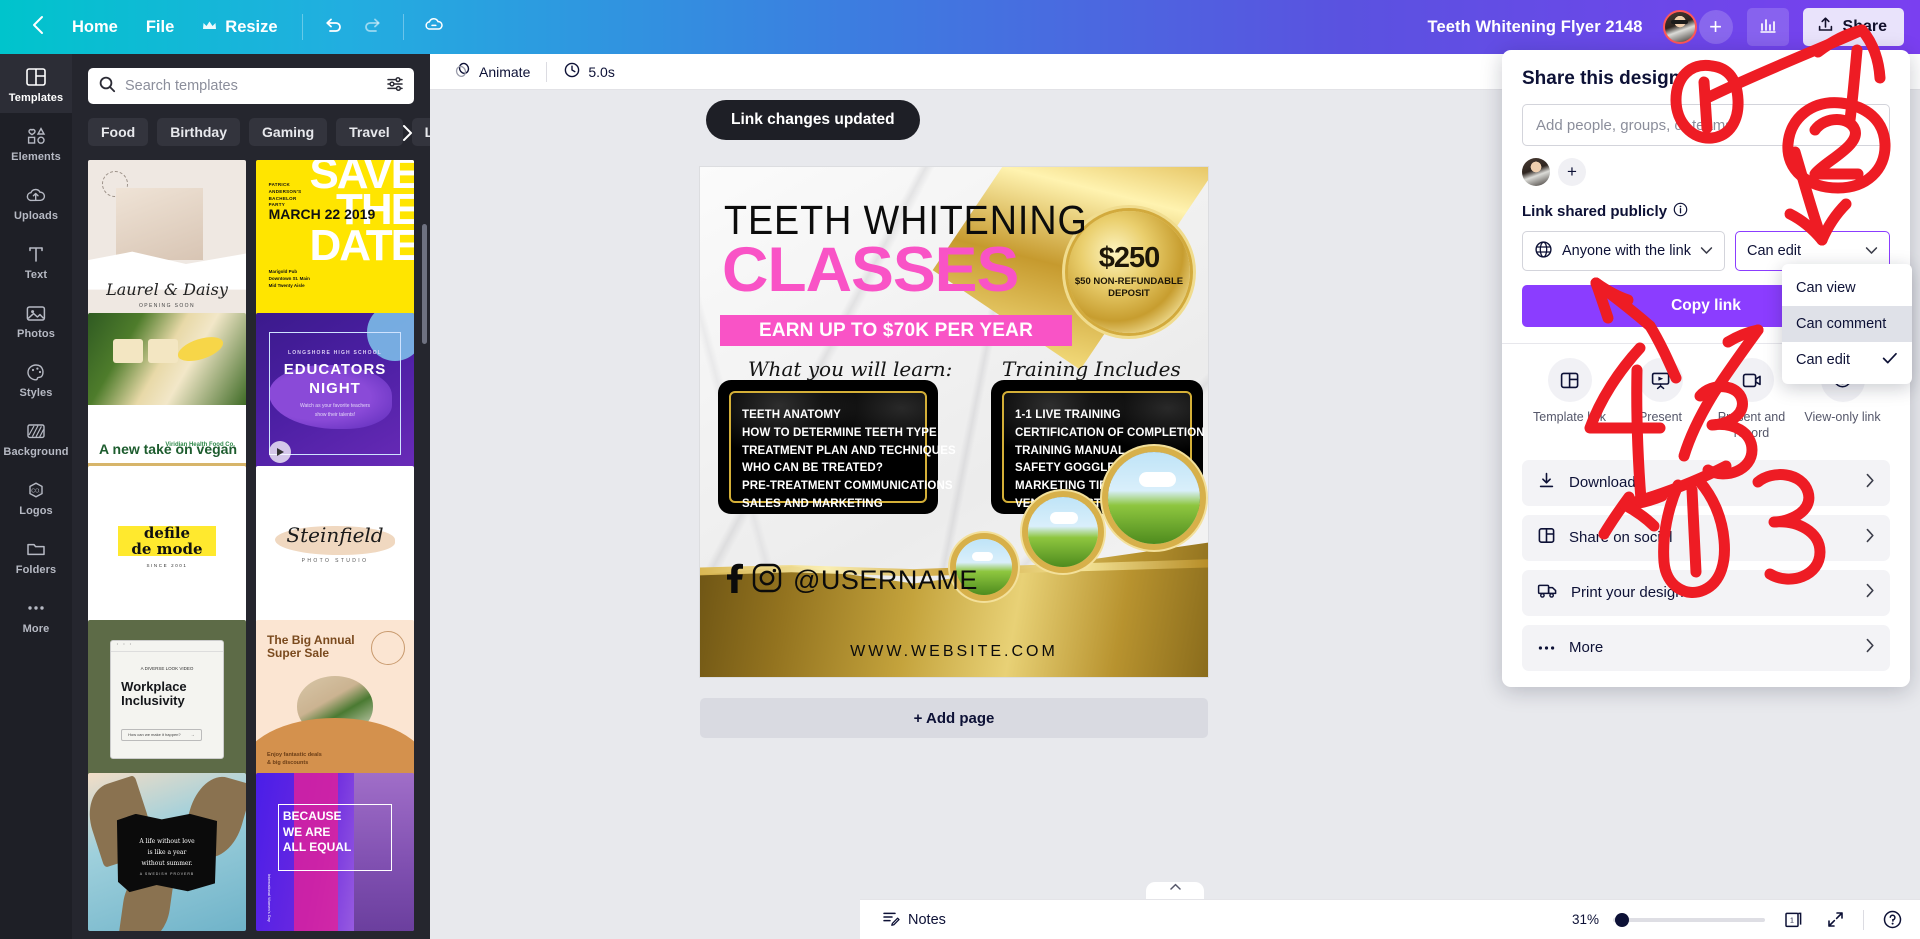  What do you see at coordinates (36, 98) in the screenshot?
I see `sidebar-item-label: Templates` at bounding box center [36, 98].